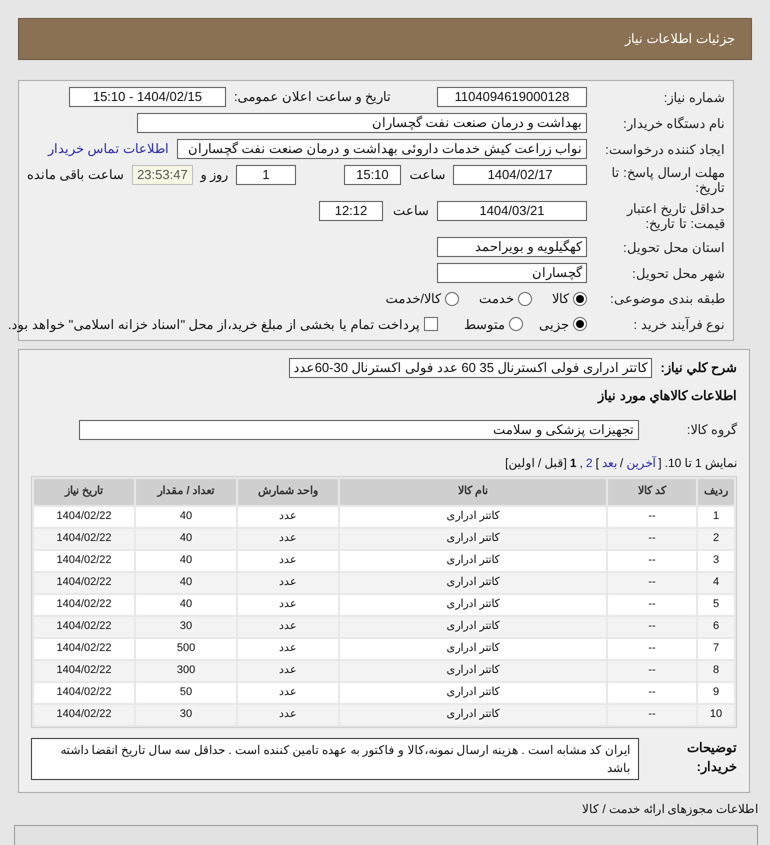 This screenshot has height=845, width=770. What do you see at coordinates (431, 324) in the screenshot?
I see `checkbox` at bounding box center [431, 324].